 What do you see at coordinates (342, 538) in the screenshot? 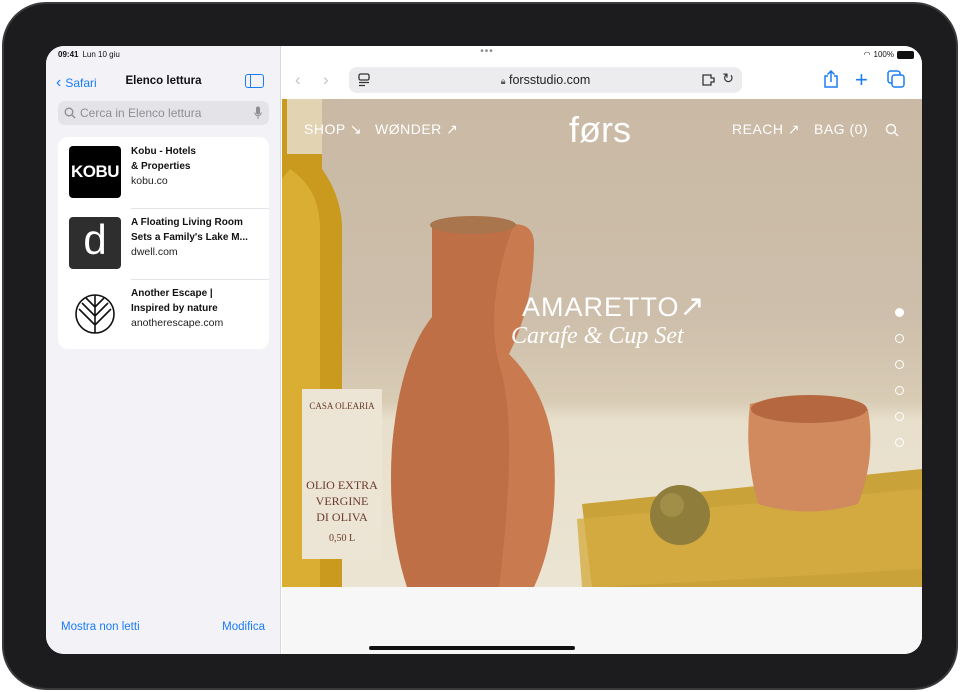
I see `svg-text: 0,50 L` at bounding box center [342, 538].